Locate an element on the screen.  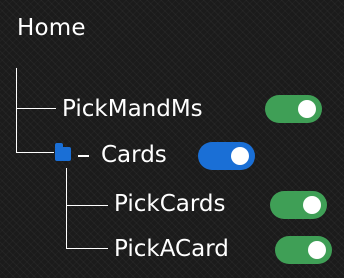
tree-connector-pickacard is located at coordinates (87, 248).